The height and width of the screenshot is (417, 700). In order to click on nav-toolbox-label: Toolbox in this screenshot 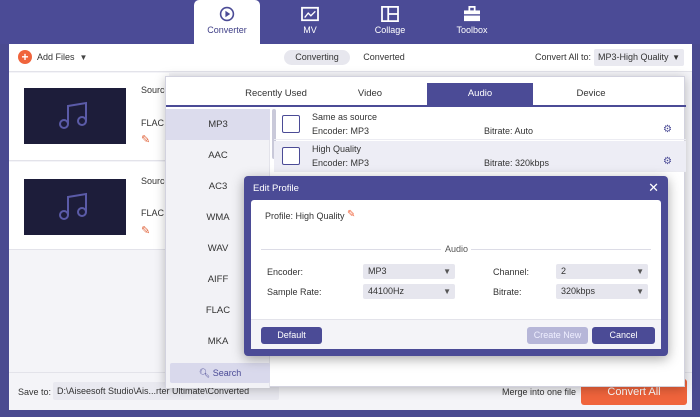, I will do `click(472, 30)`.